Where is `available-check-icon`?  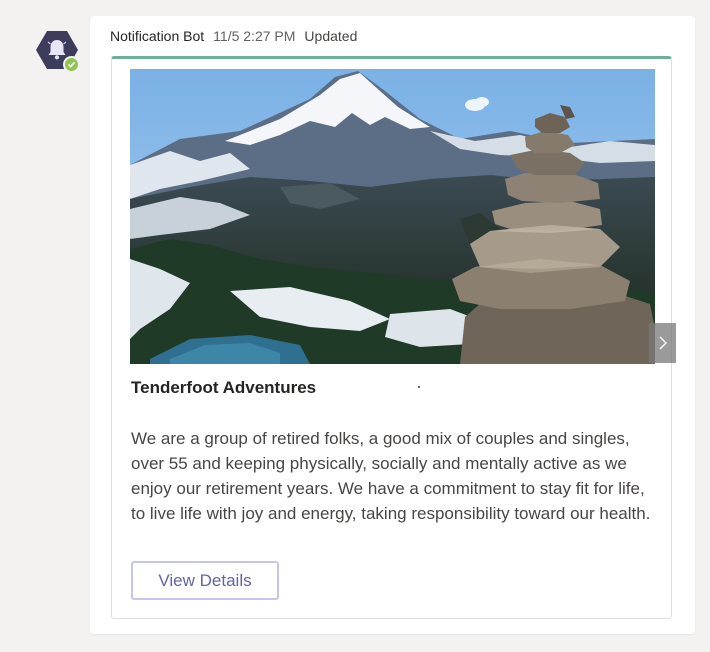
available-check-icon is located at coordinates (71, 64).